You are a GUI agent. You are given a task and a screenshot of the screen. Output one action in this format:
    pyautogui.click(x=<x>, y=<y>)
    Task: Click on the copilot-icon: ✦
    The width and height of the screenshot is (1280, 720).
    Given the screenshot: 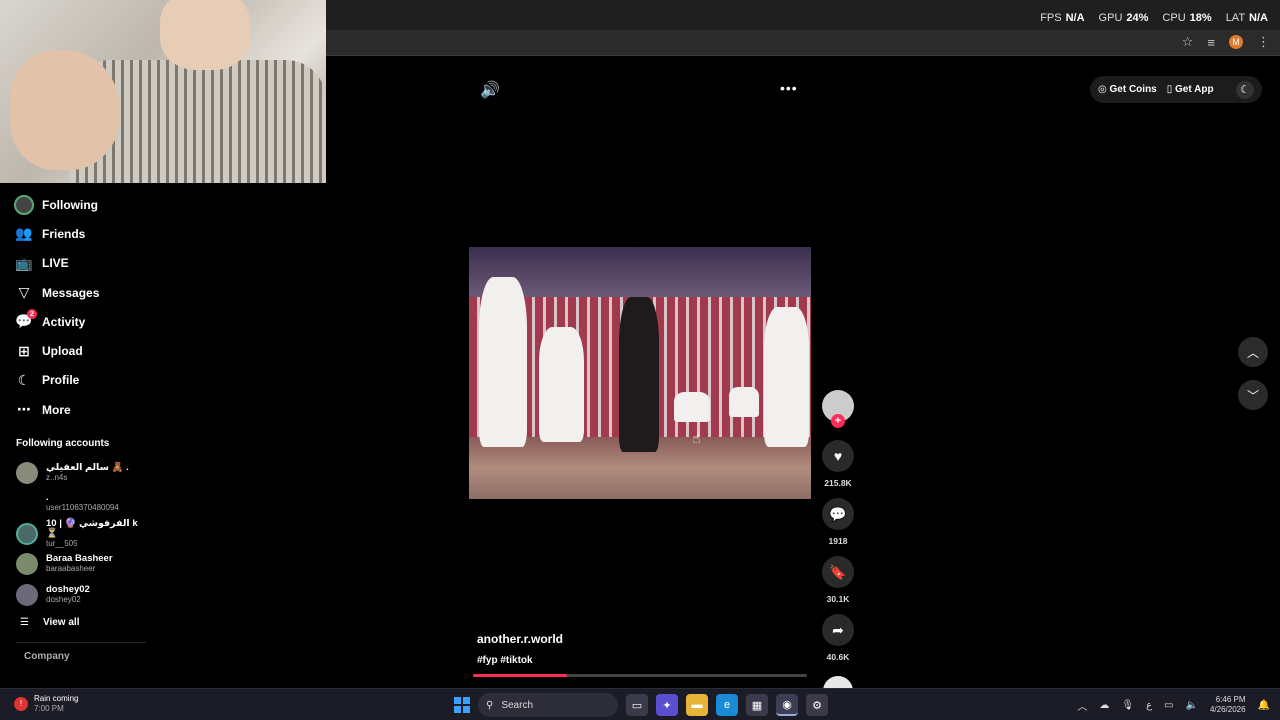 What is the action you would take?
    pyautogui.click(x=667, y=705)
    